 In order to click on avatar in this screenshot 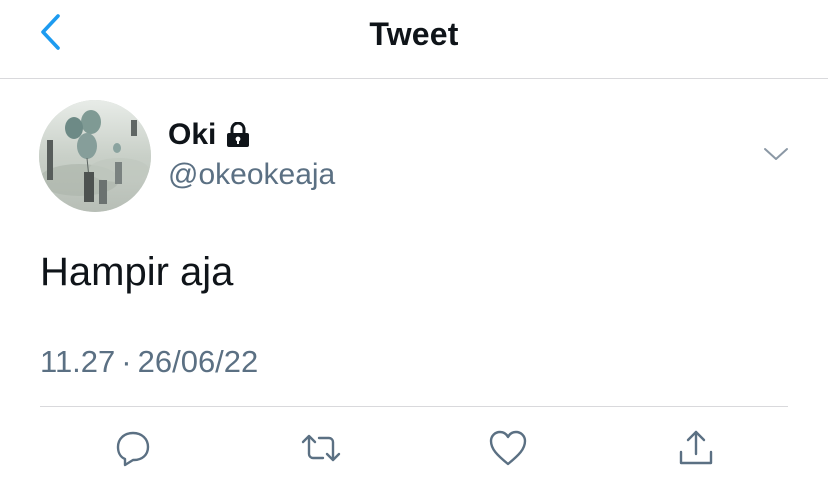, I will do `click(95, 156)`.